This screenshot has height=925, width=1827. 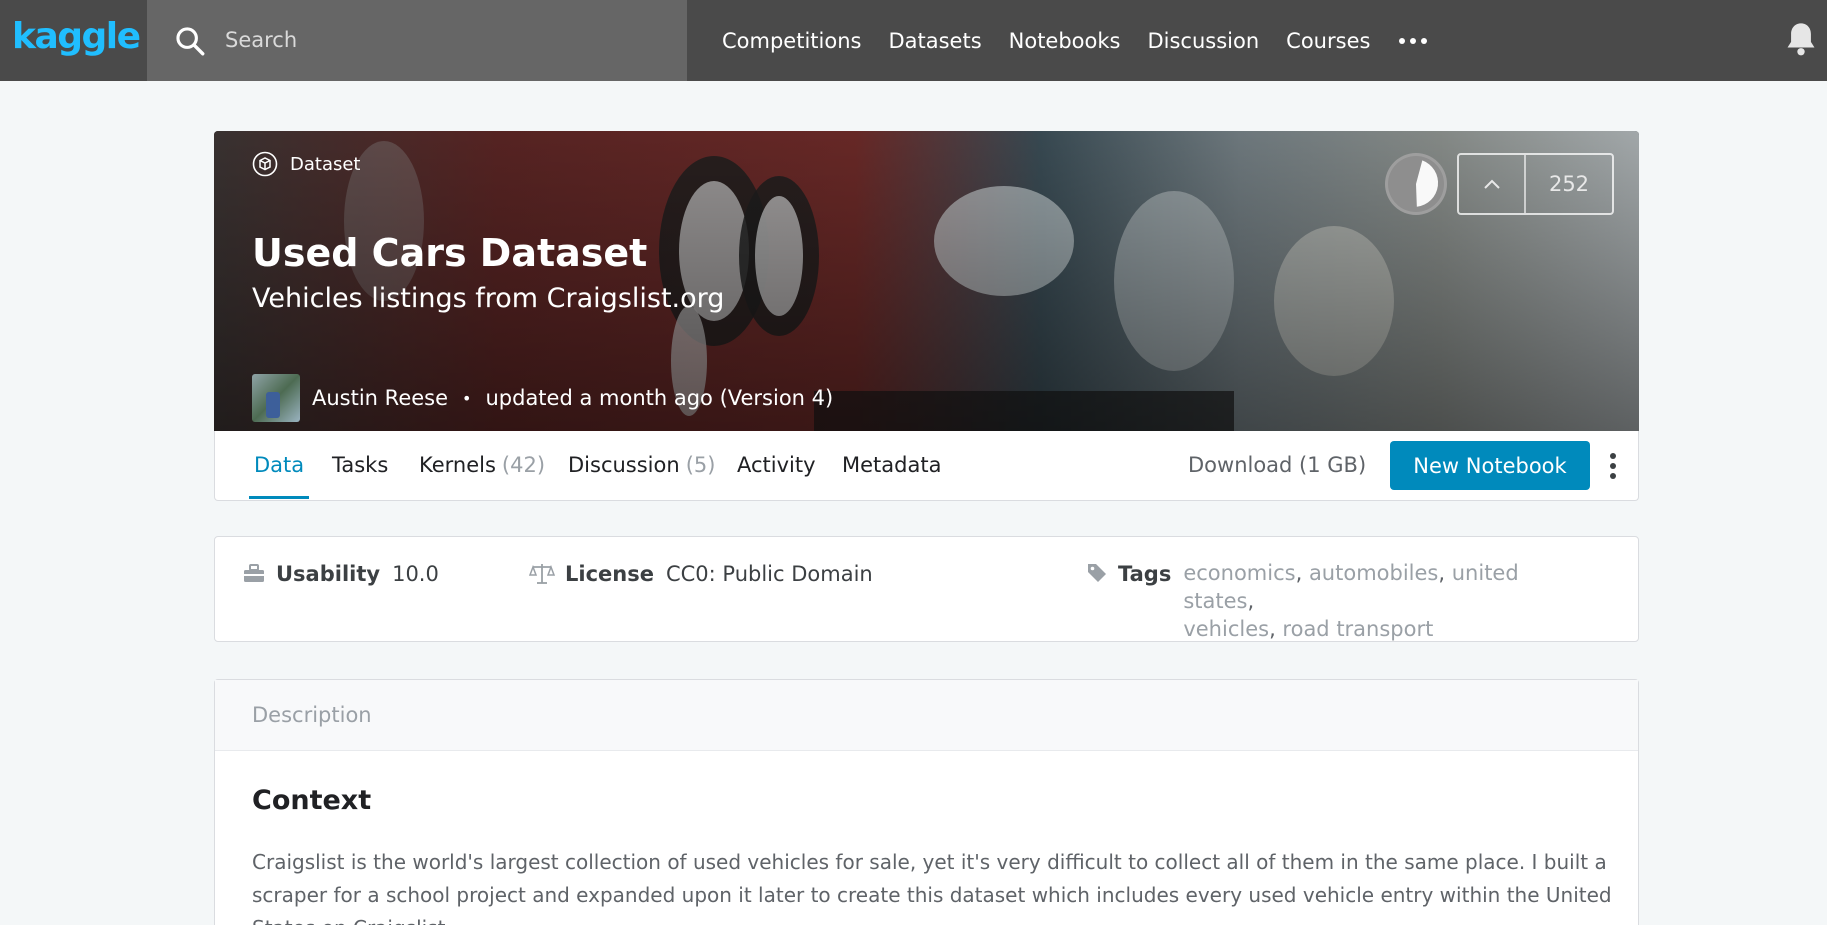 What do you see at coordinates (1145, 574) in the screenshot?
I see `tags-label: Tags` at bounding box center [1145, 574].